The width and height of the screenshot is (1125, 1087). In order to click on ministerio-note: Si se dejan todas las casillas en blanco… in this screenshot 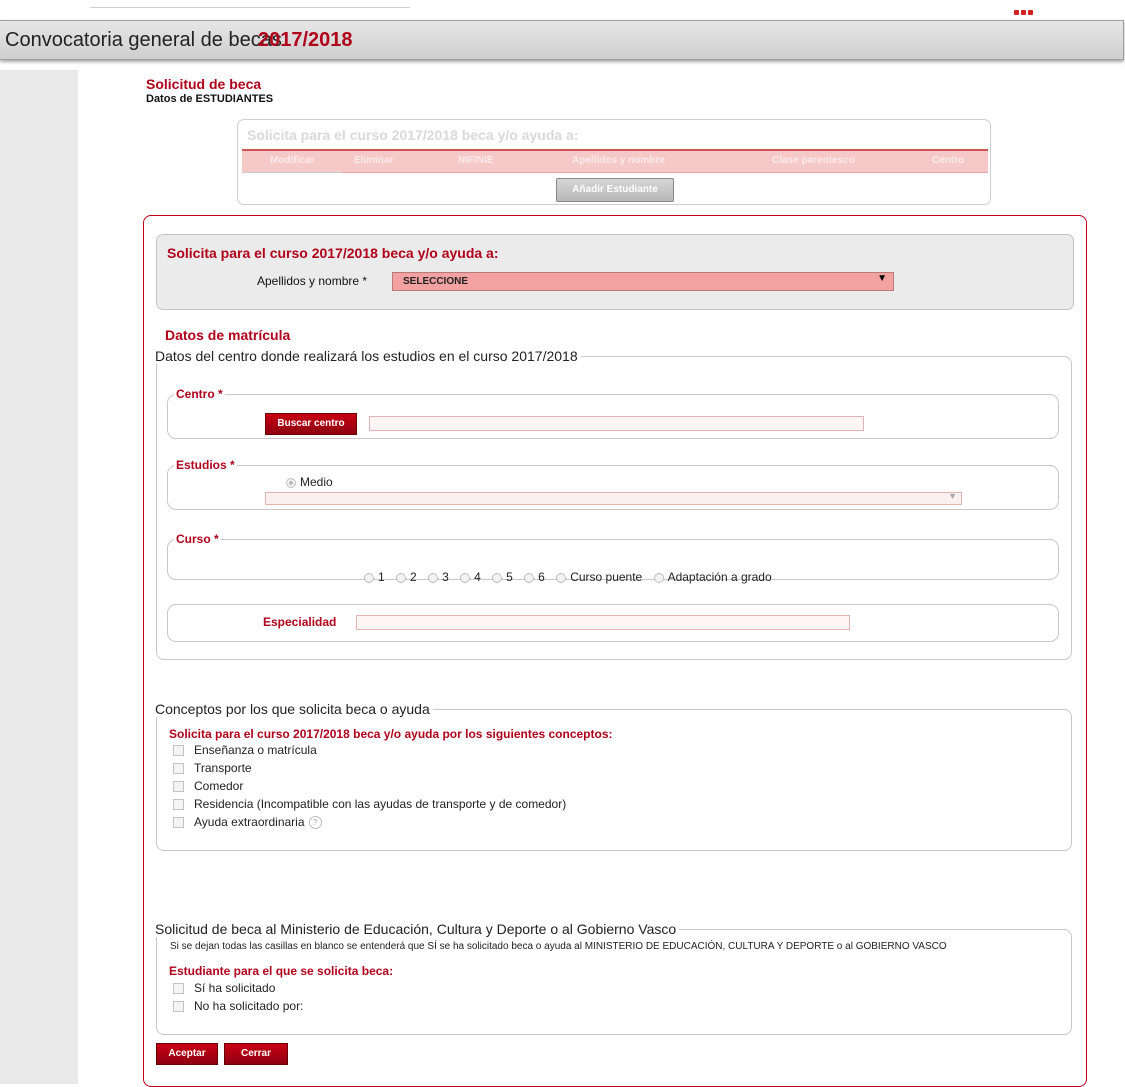, I will do `click(558, 946)`.